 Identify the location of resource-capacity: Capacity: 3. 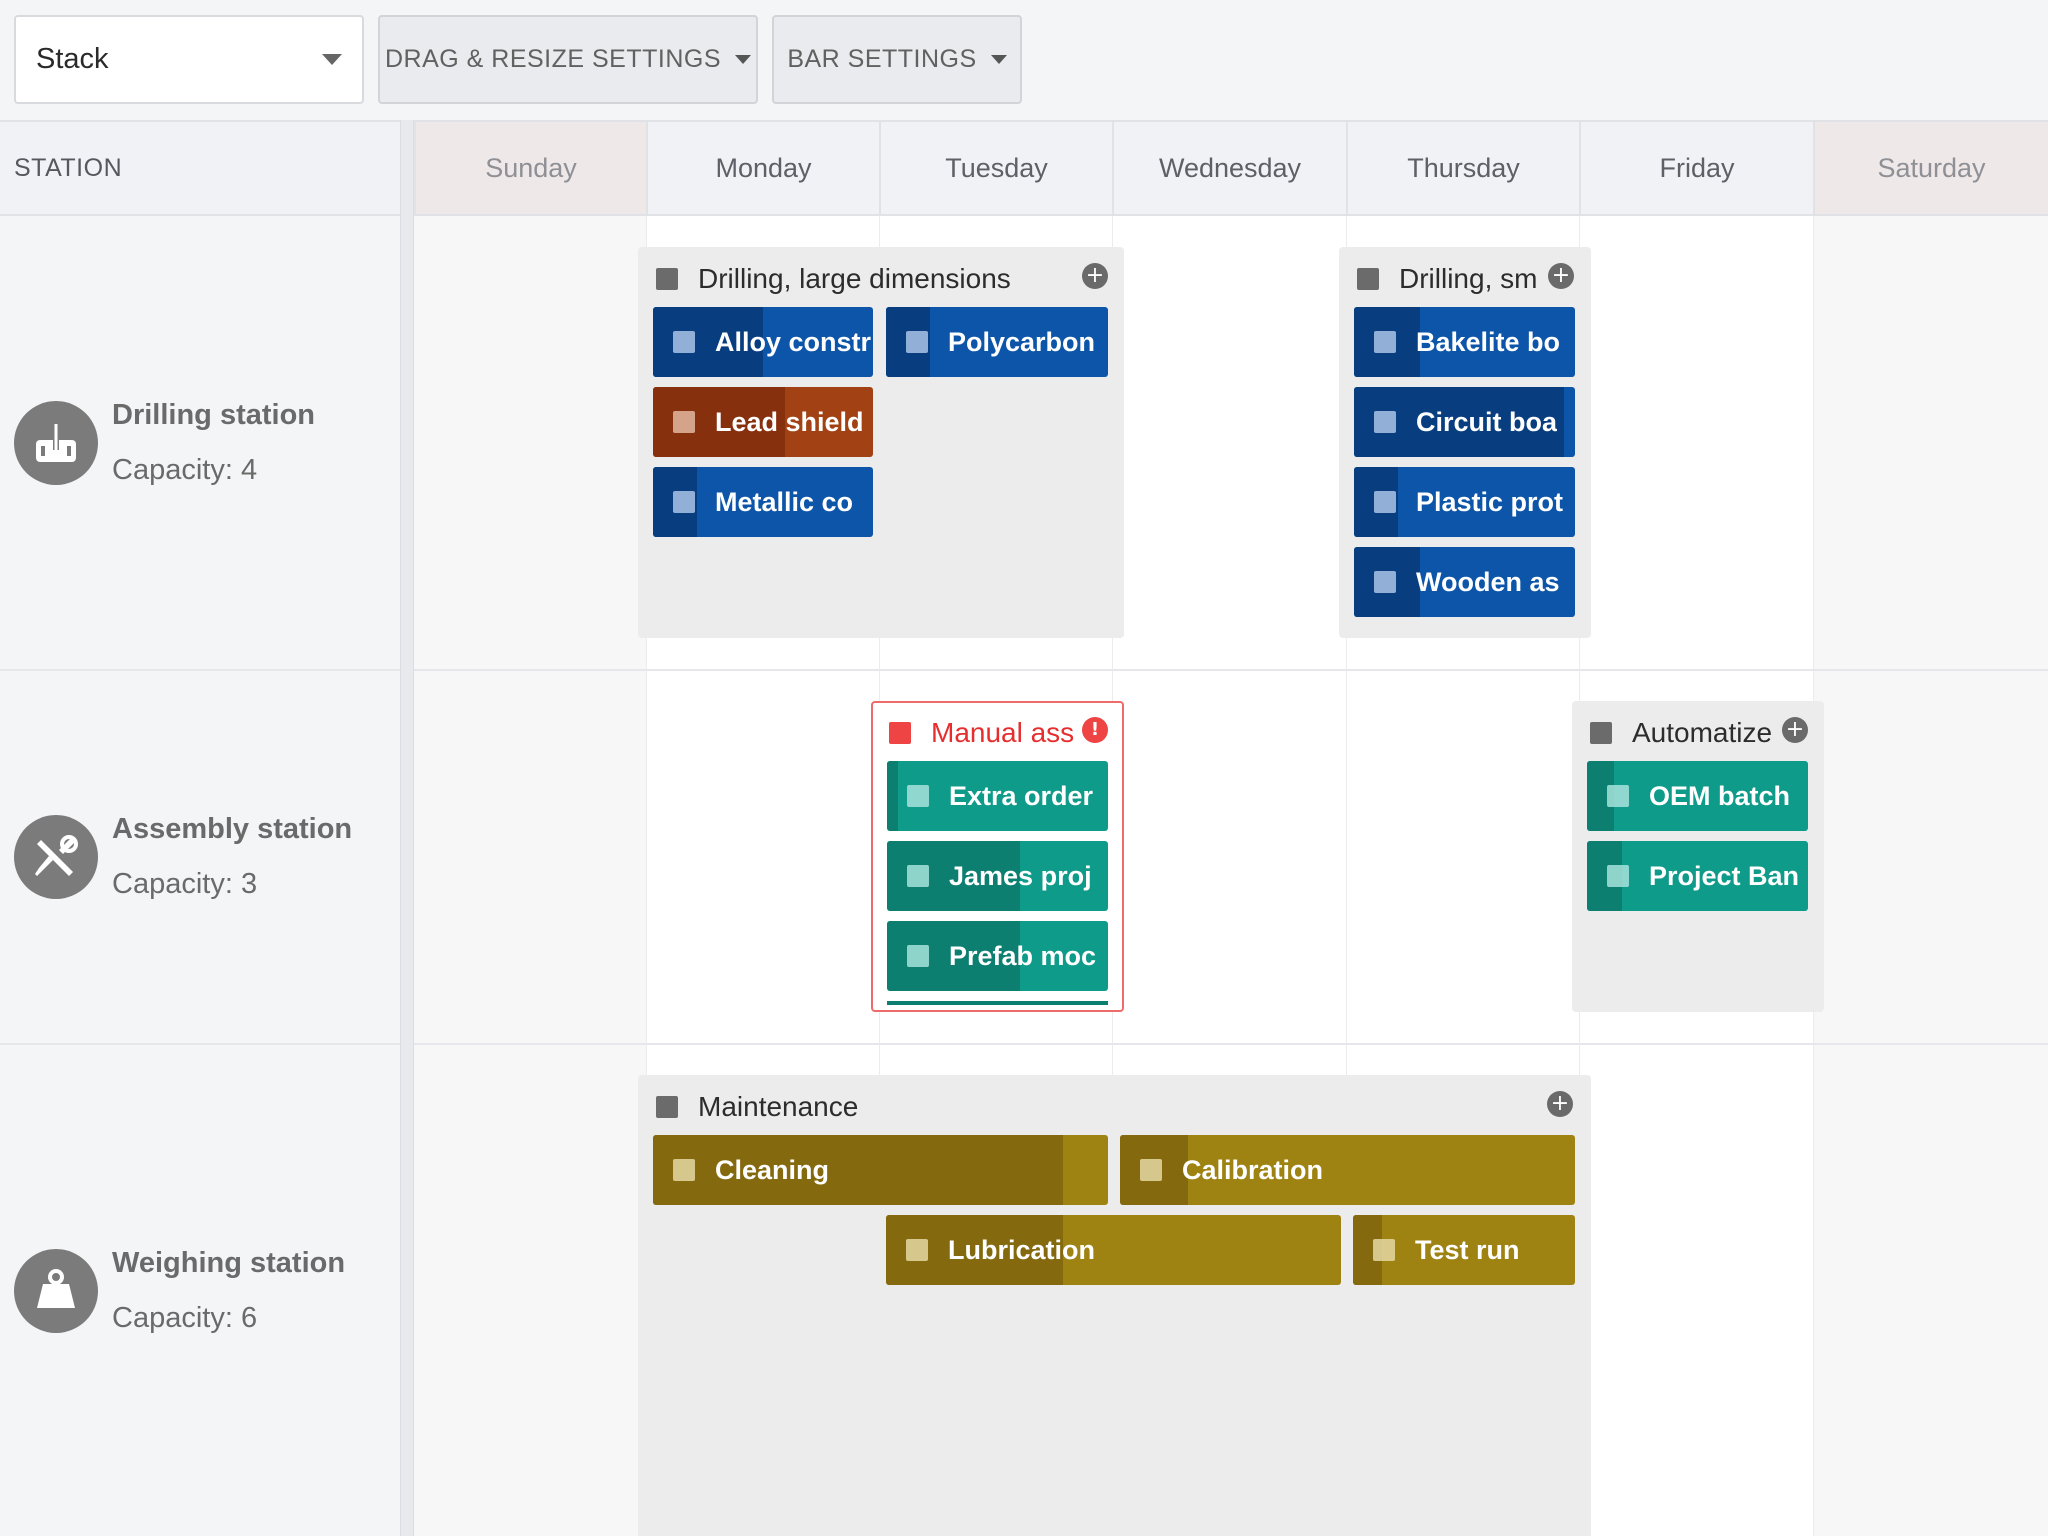
(185, 884).